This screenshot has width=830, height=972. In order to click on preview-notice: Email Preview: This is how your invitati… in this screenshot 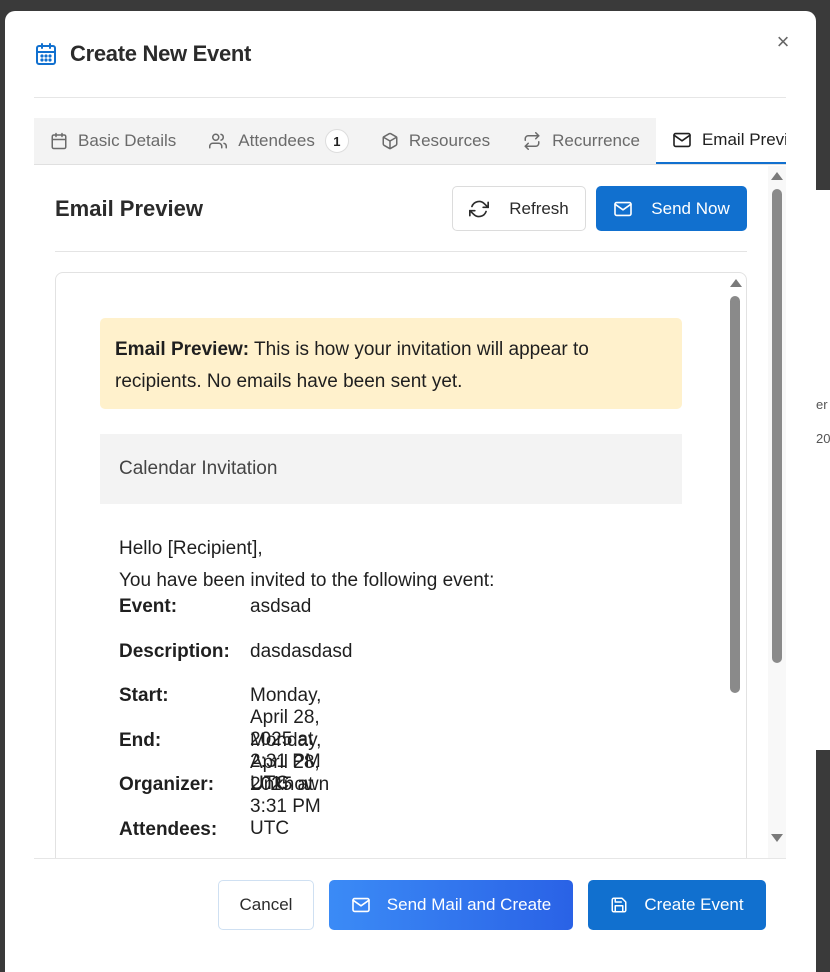, I will do `click(391, 363)`.